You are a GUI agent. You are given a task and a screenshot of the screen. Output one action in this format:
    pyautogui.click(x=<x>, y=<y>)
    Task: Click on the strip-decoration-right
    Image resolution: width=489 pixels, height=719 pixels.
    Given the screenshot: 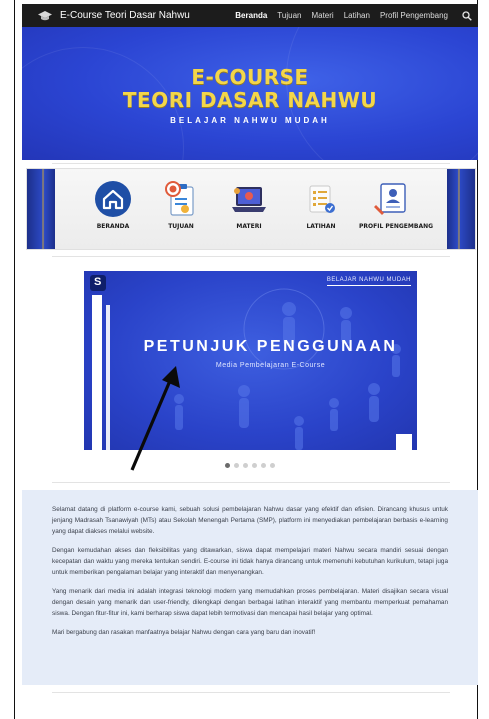 What is the action you would take?
    pyautogui.click(x=461, y=209)
    